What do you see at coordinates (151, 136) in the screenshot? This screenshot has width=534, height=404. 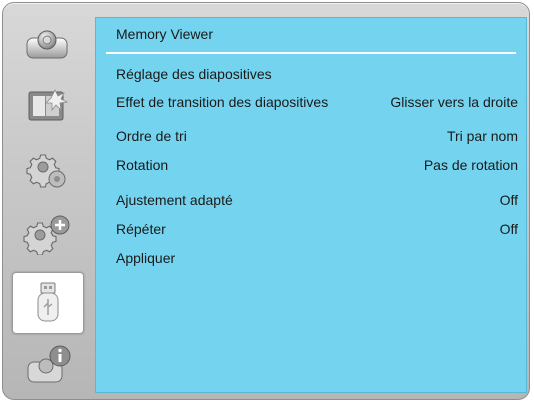 I see `menu-item-label: Ordre de tri` at bounding box center [151, 136].